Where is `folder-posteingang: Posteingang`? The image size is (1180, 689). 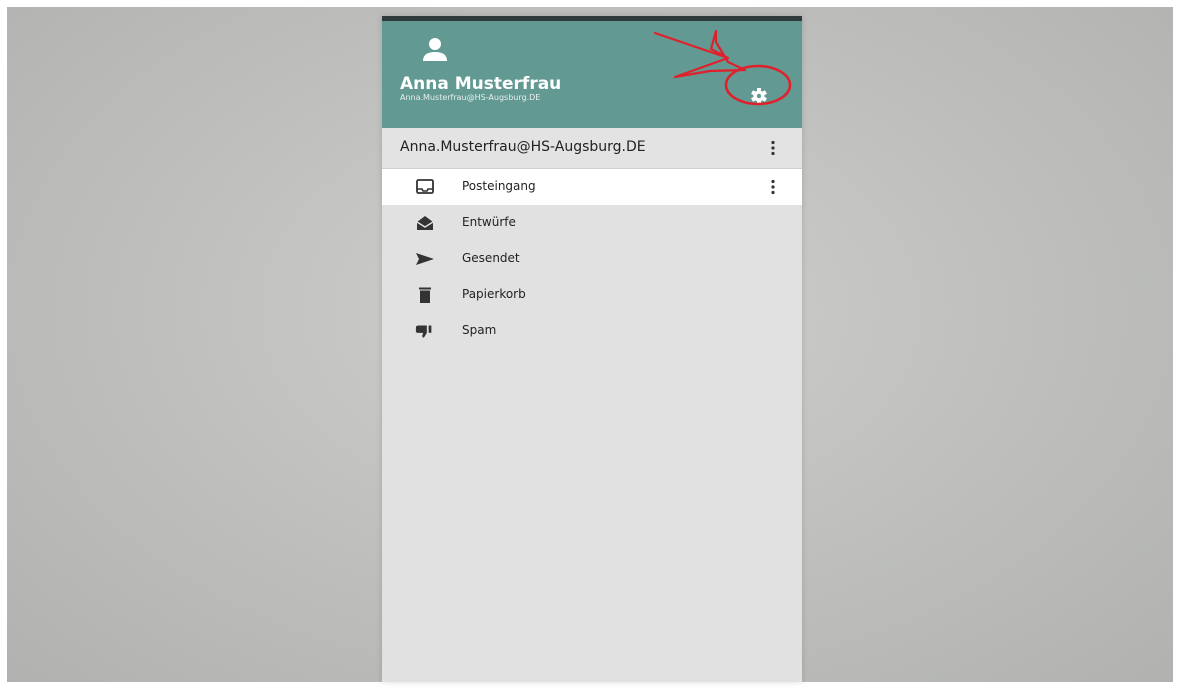 folder-posteingang: Posteingang is located at coordinates (592, 187).